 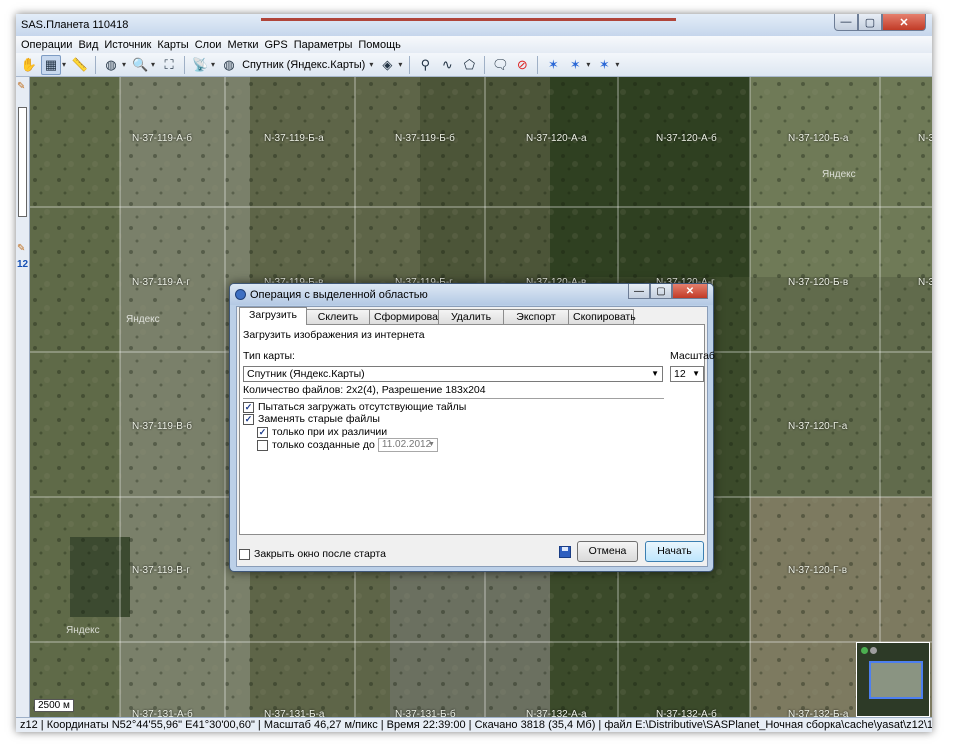 I want to click on tab-copy: Скопировать, so click(x=602, y=317).